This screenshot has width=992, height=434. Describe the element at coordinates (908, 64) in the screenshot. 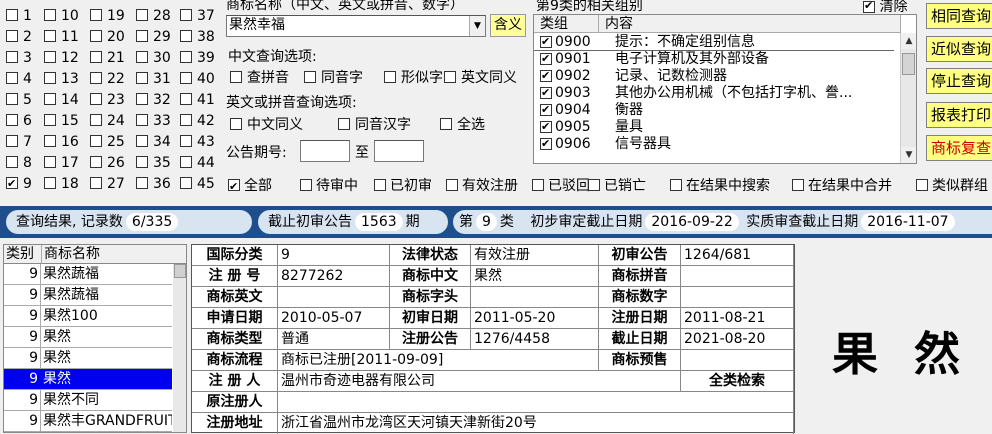

I see `scroll-thumb` at that location.